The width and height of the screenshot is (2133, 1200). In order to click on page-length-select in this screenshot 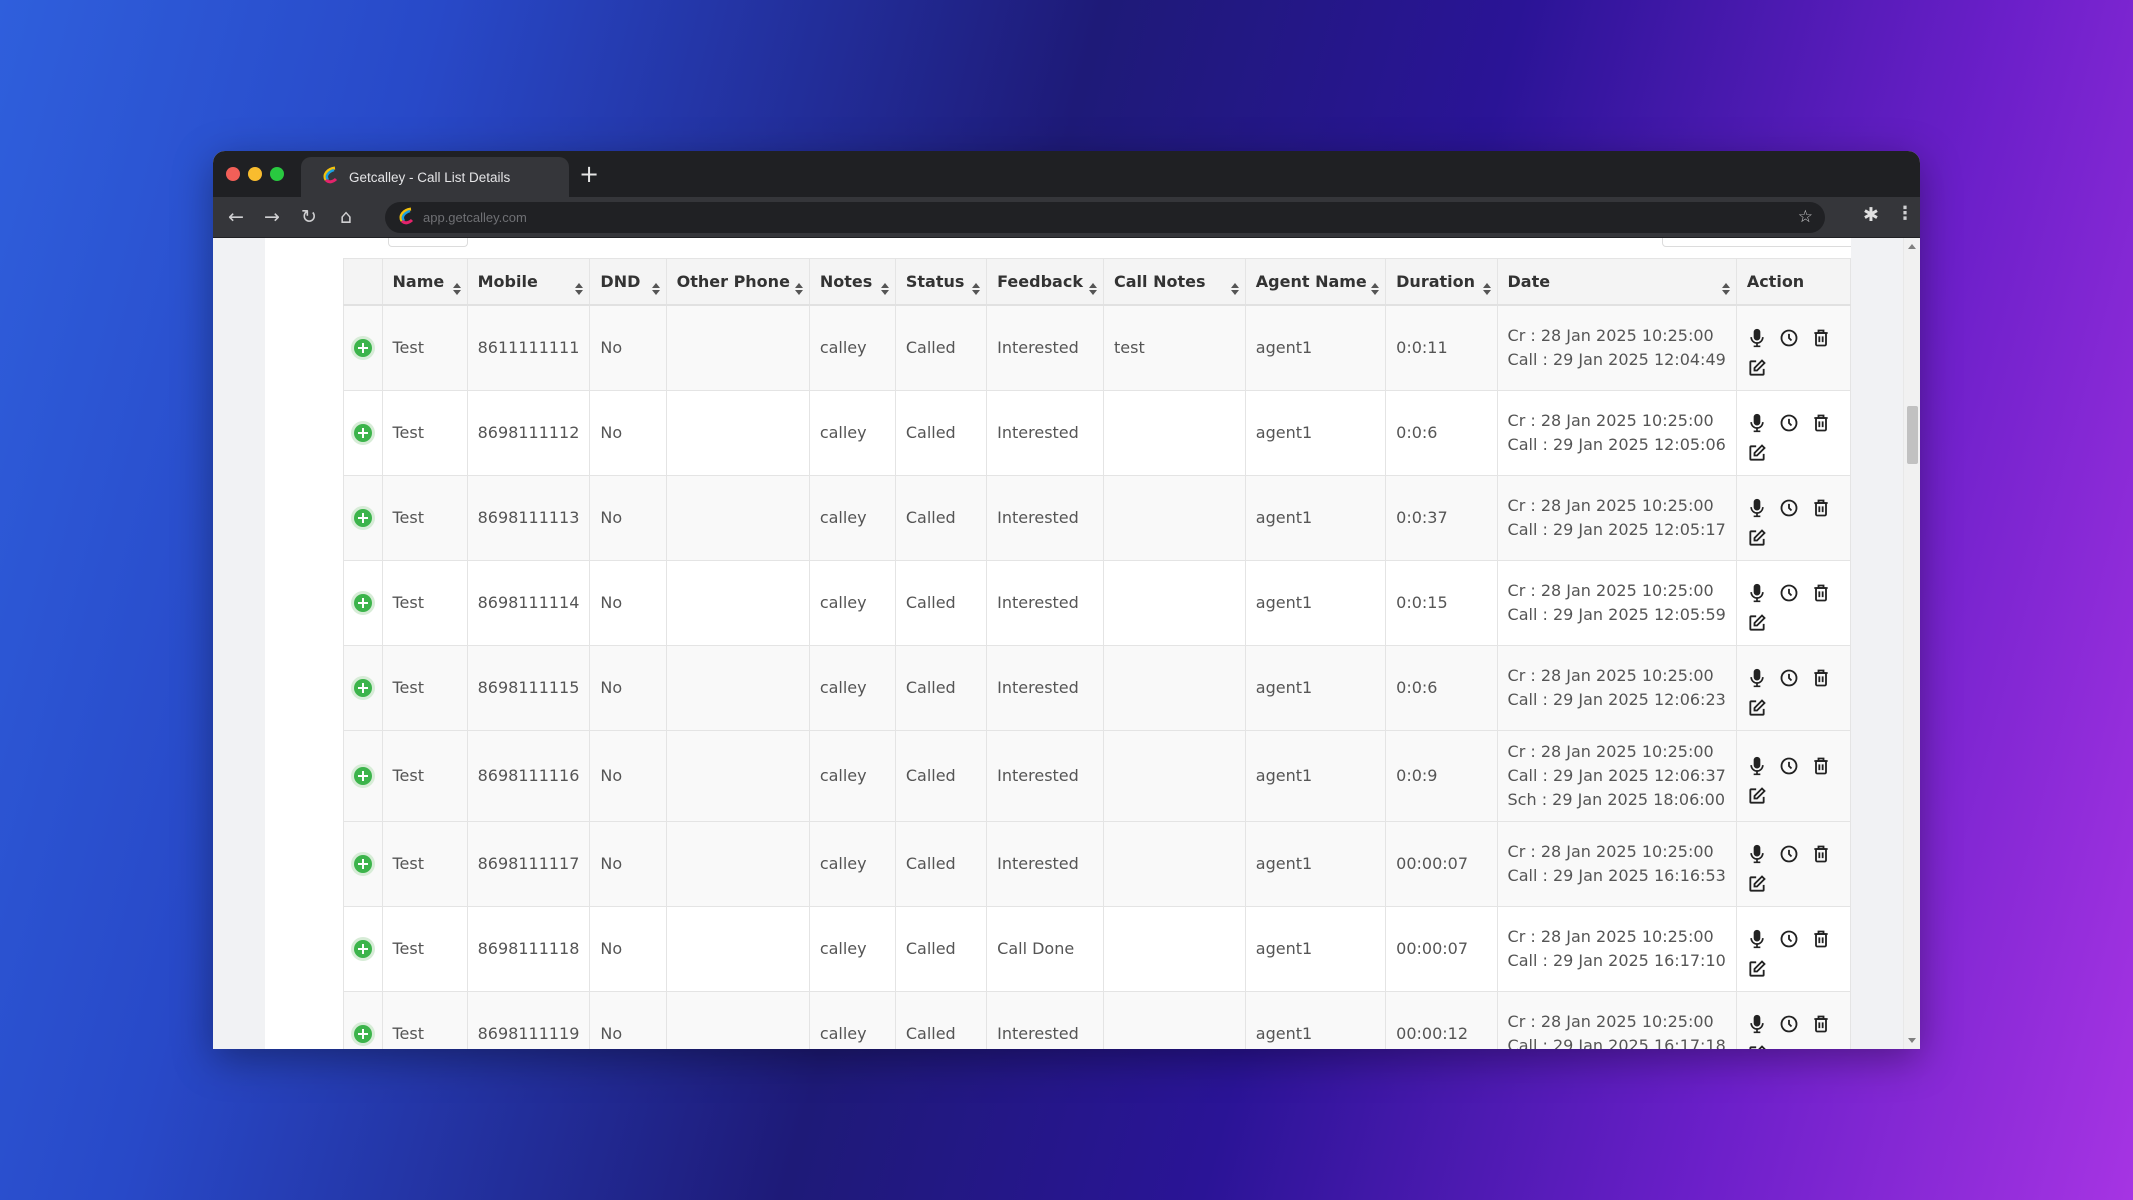, I will do `click(428, 242)`.